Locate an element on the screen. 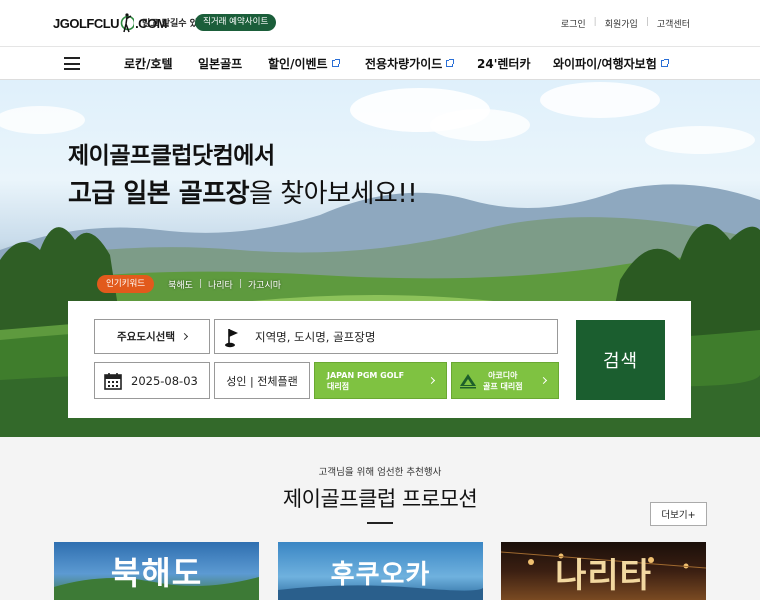 Image resolution: width=760 pixels, height=600 pixels. nav-item-wifi-insurance: 와이파이/여행자보험 is located at coordinates (611, 63).